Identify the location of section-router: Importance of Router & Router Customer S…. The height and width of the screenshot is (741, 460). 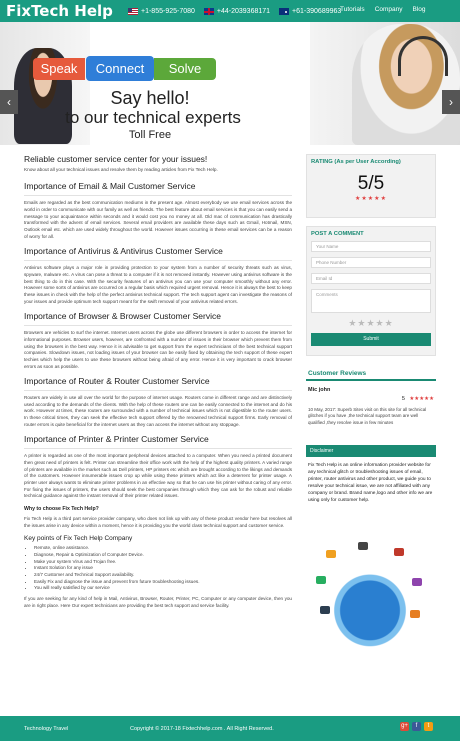
(158, 402).